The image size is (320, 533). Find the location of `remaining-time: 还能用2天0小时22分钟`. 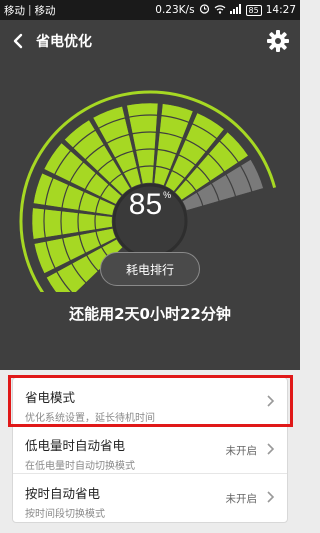

remaining-time: 还能用2天0小时22分钟 is located at coordinates (150, 314).